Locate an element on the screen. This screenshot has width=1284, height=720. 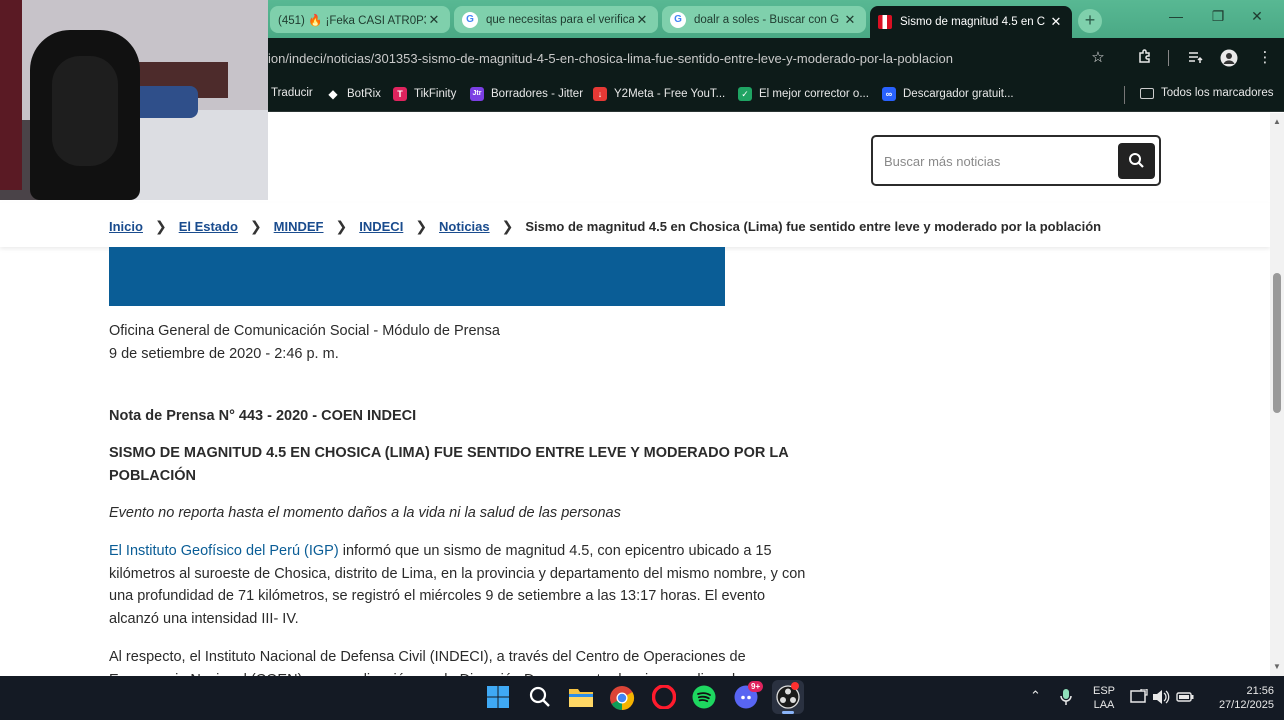
star-icon: ☆ is located at coordinates (1098, 58).